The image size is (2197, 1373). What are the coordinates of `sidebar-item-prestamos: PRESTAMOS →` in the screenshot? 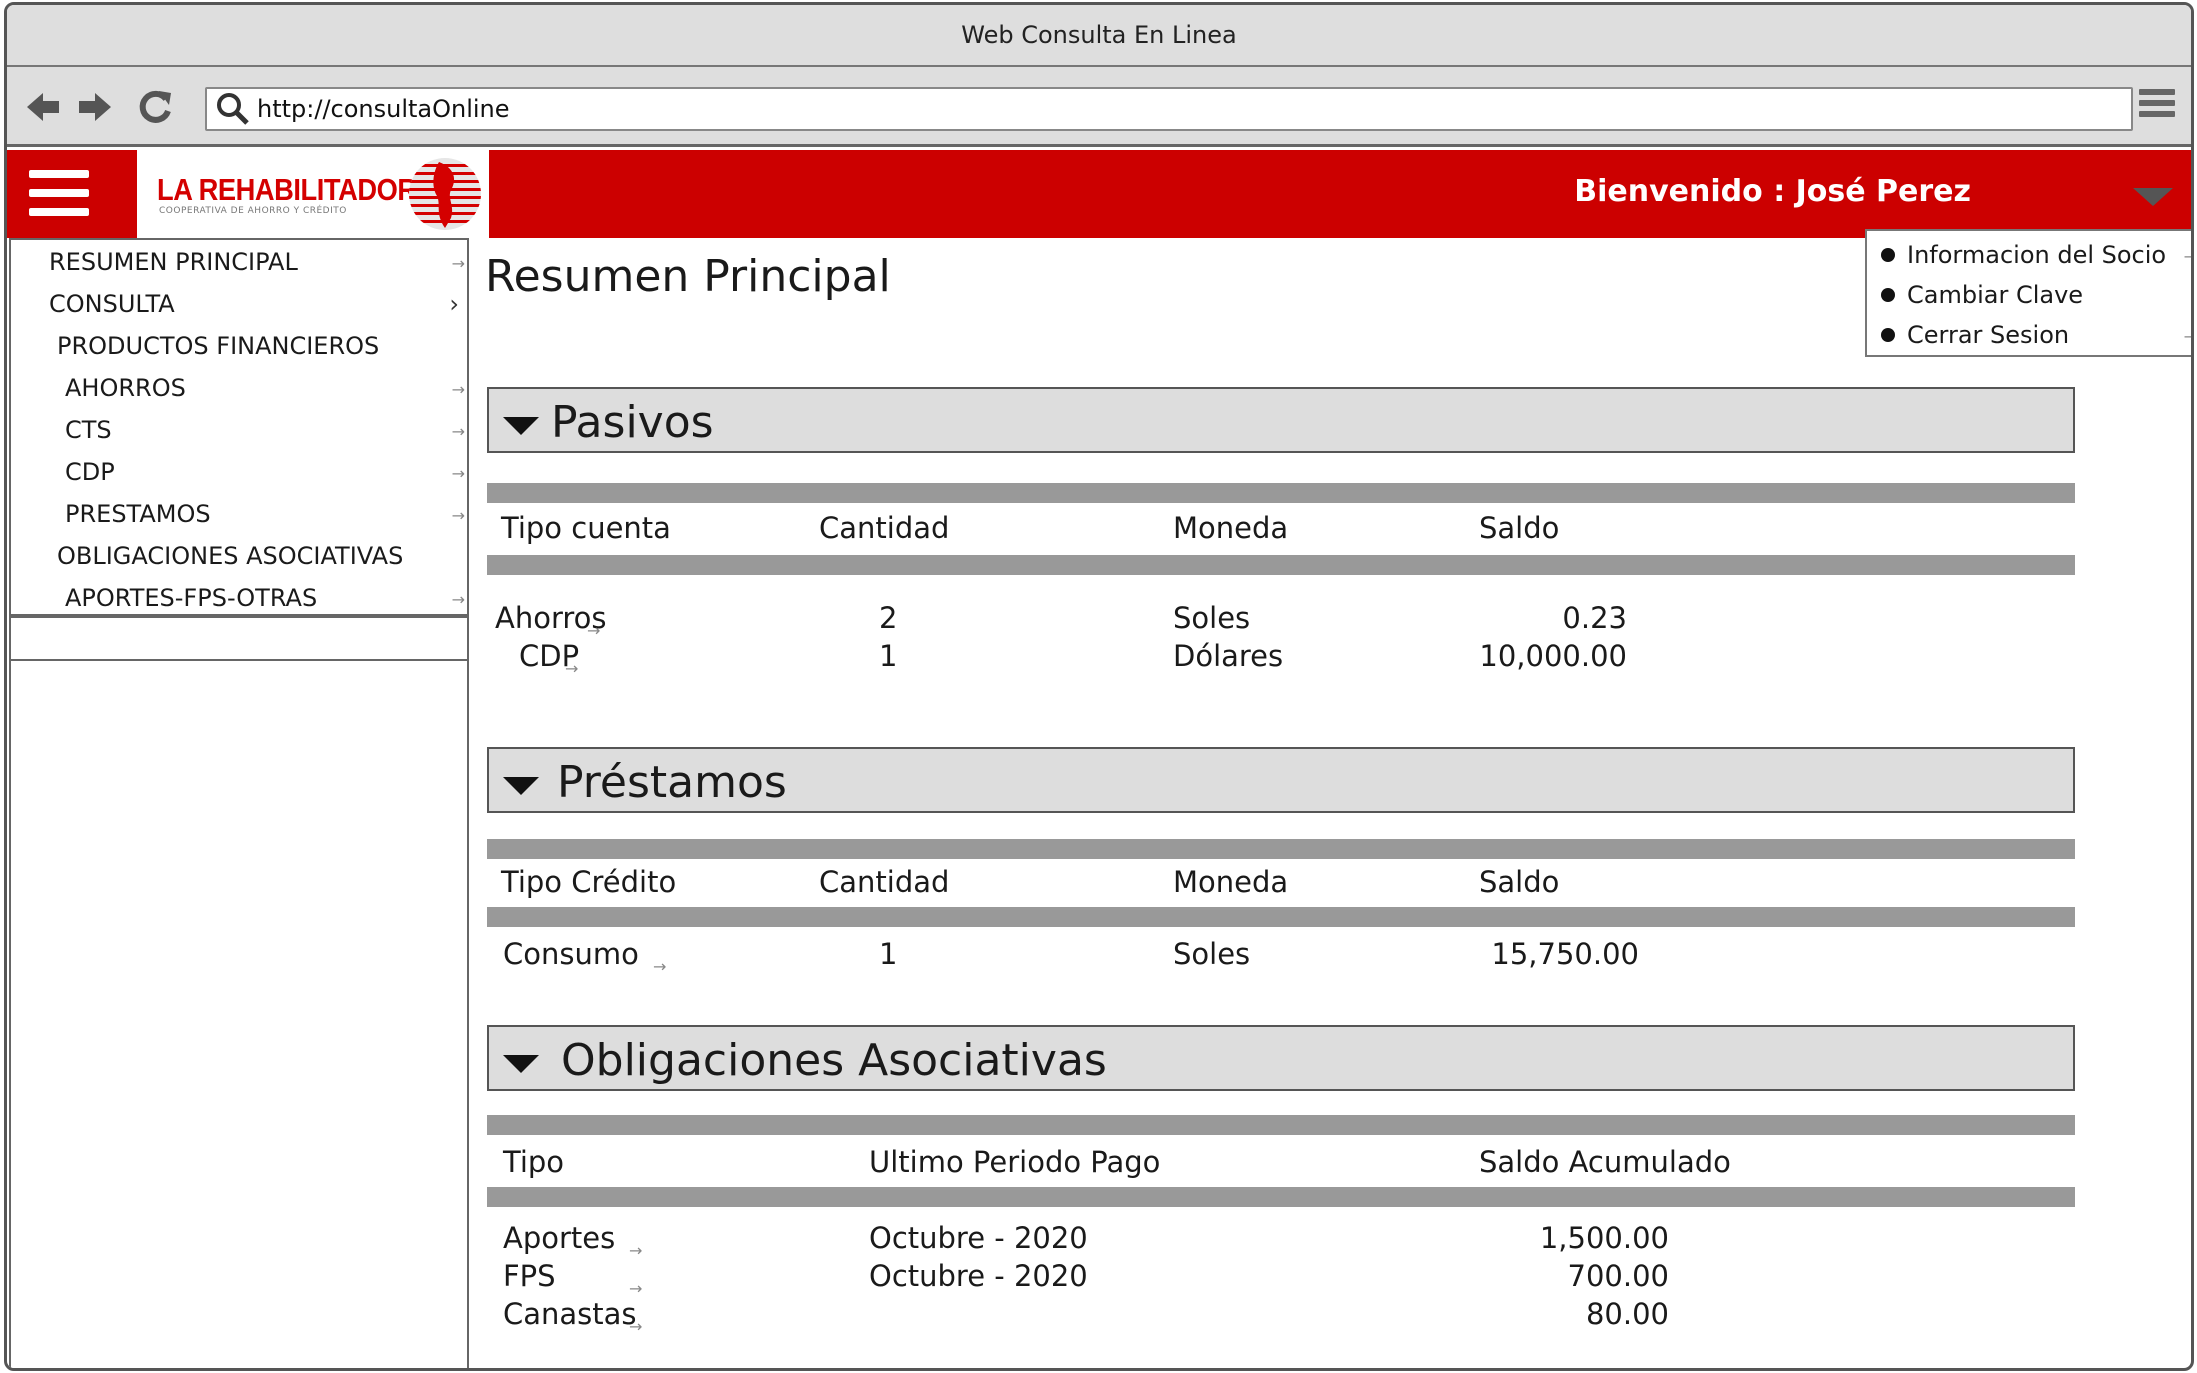 It's located at (239, 514).